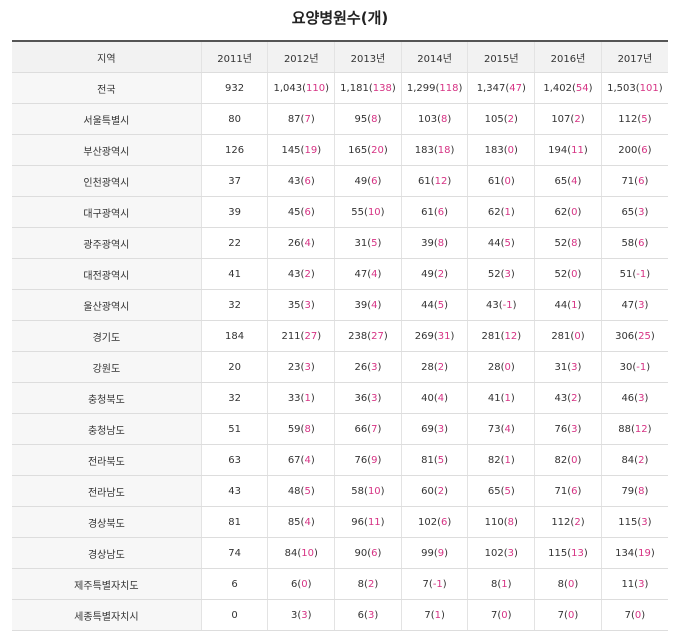 Image resolution: width=680 pixels, height=636 pixels. What do you see at coordinates (301, 212) in the screenshot?
I see `value-cell: 45(6)` at bounding box center [301, 212].